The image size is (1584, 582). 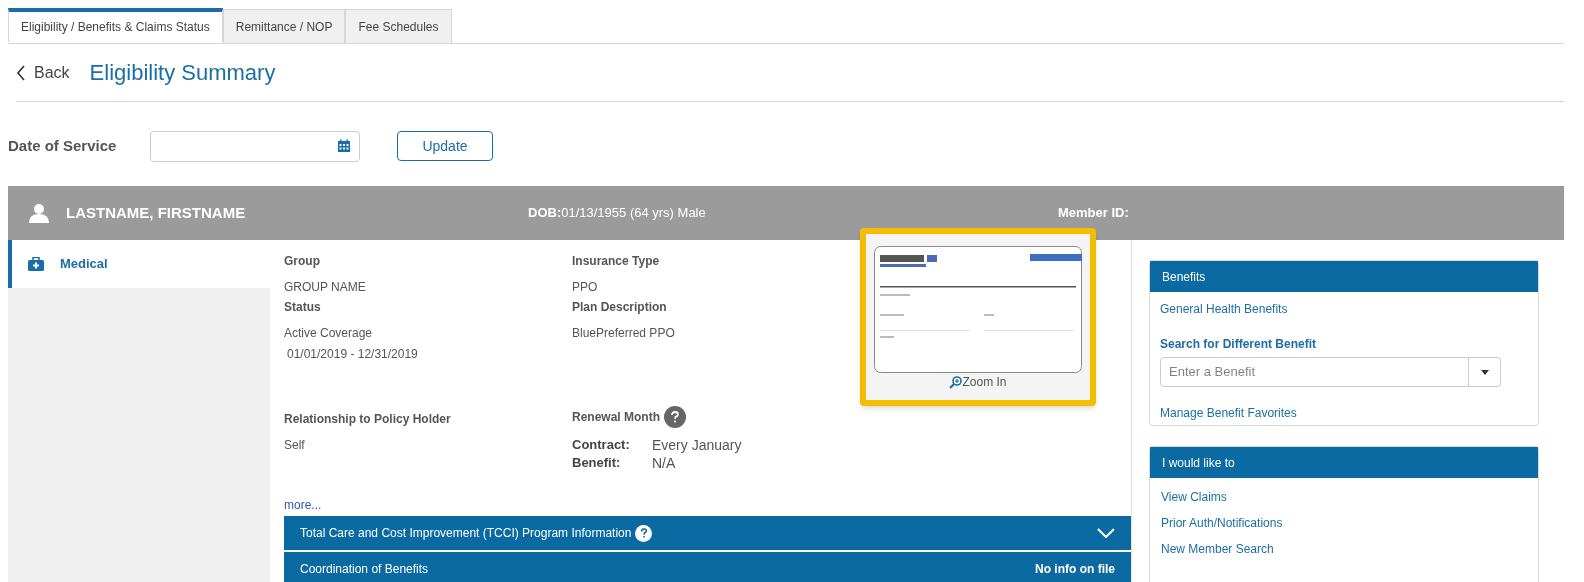 I want to click on id-card-preview: Zoom In, so click(x=978, y=317).